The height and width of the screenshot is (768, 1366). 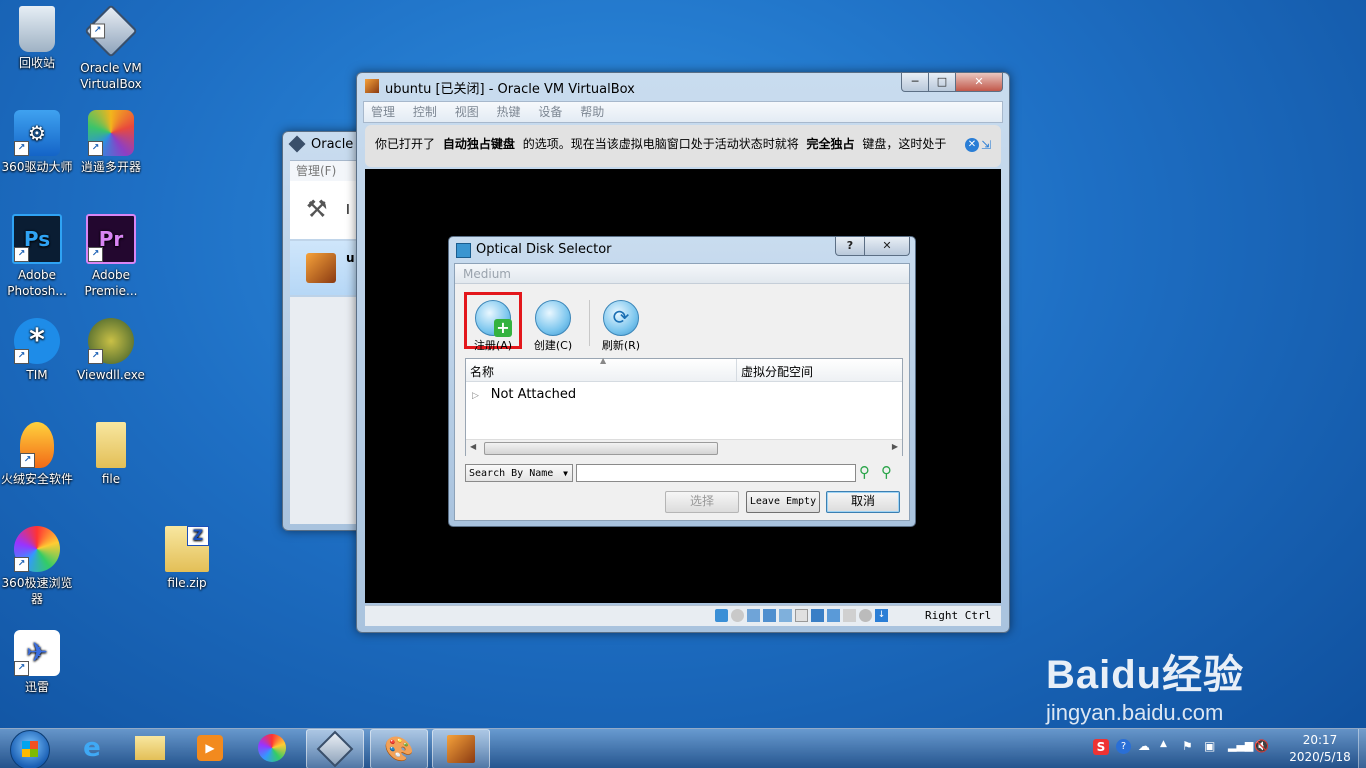 What do you see at coordinates (1362, 748) in the screenshot?
I see `show-desktop-button` at bounding box center [1362, 748].